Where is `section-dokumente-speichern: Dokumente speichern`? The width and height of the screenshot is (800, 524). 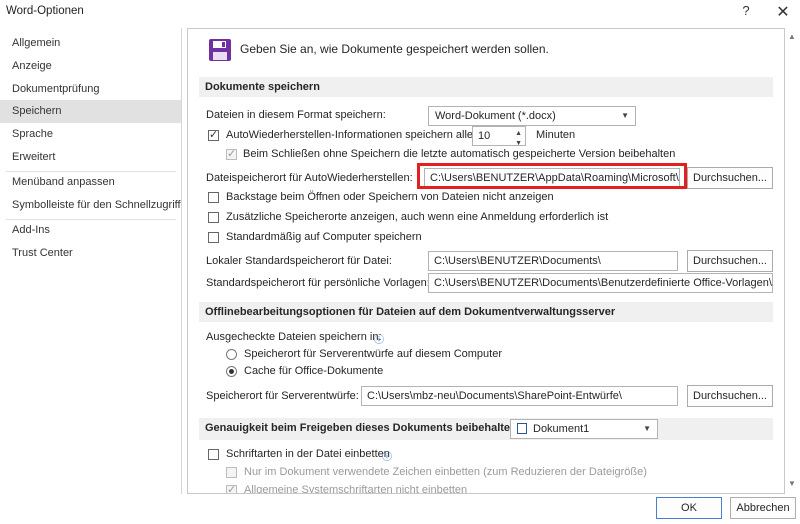 section-dokumente-speichern: Dokumente speichern is located at coordinates (486, 87).